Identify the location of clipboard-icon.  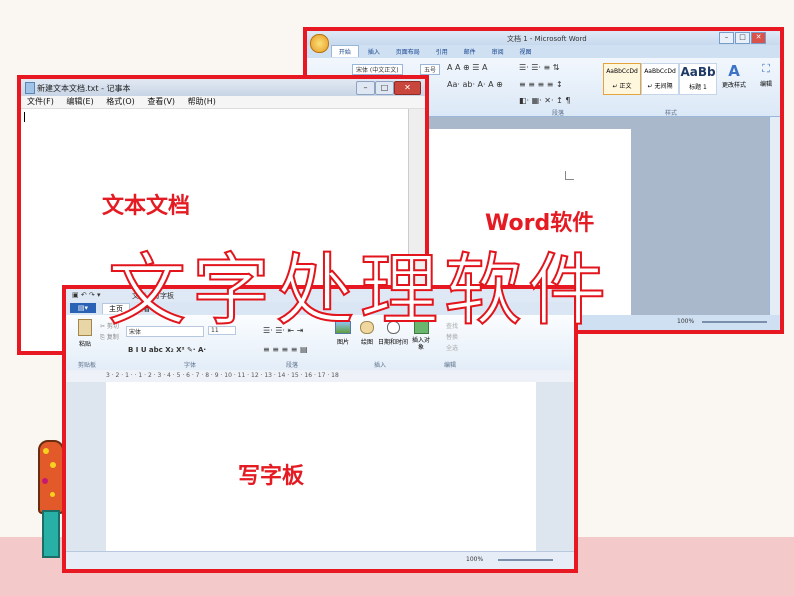
(85, 327).